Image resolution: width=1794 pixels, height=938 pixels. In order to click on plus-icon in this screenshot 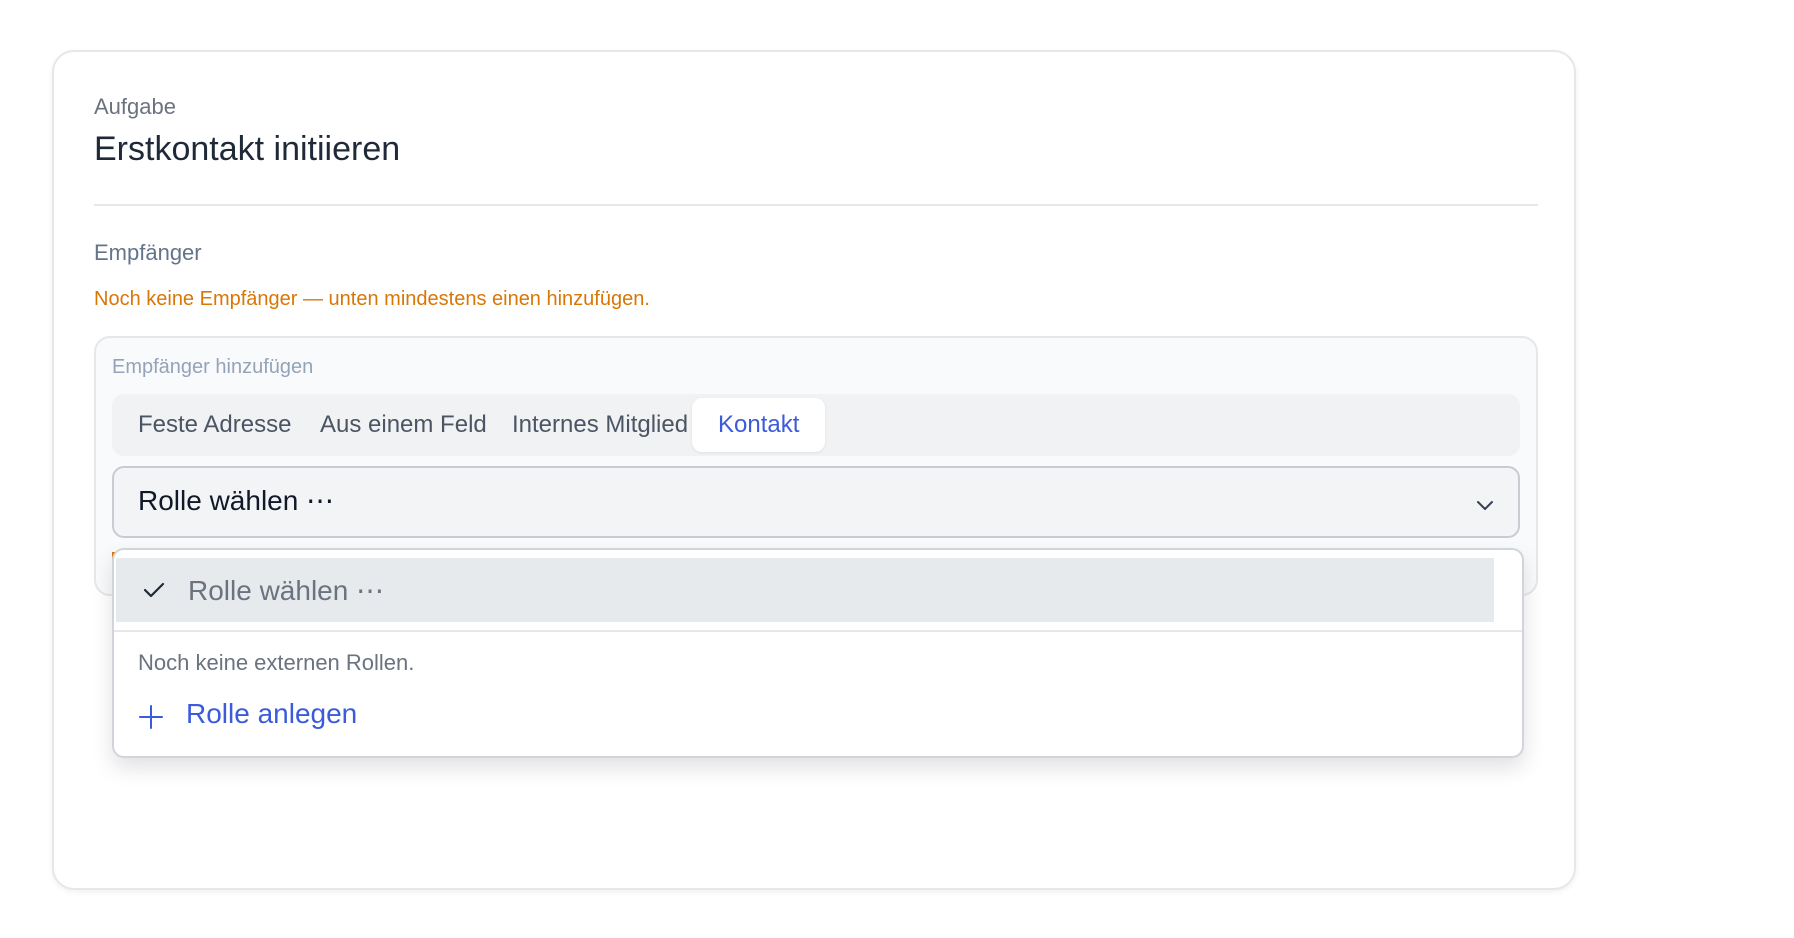, I will do `click(151, 717)`.